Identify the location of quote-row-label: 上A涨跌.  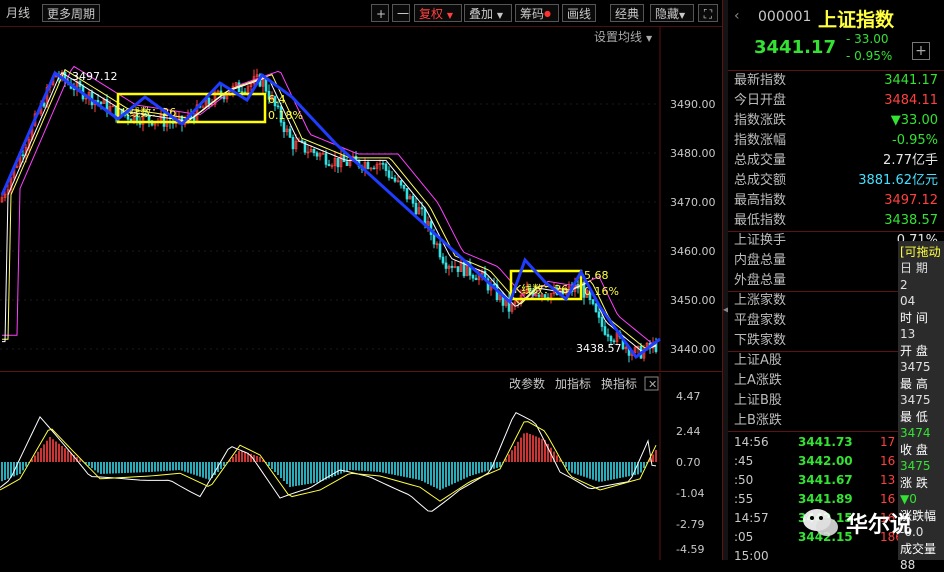
(758, 380).